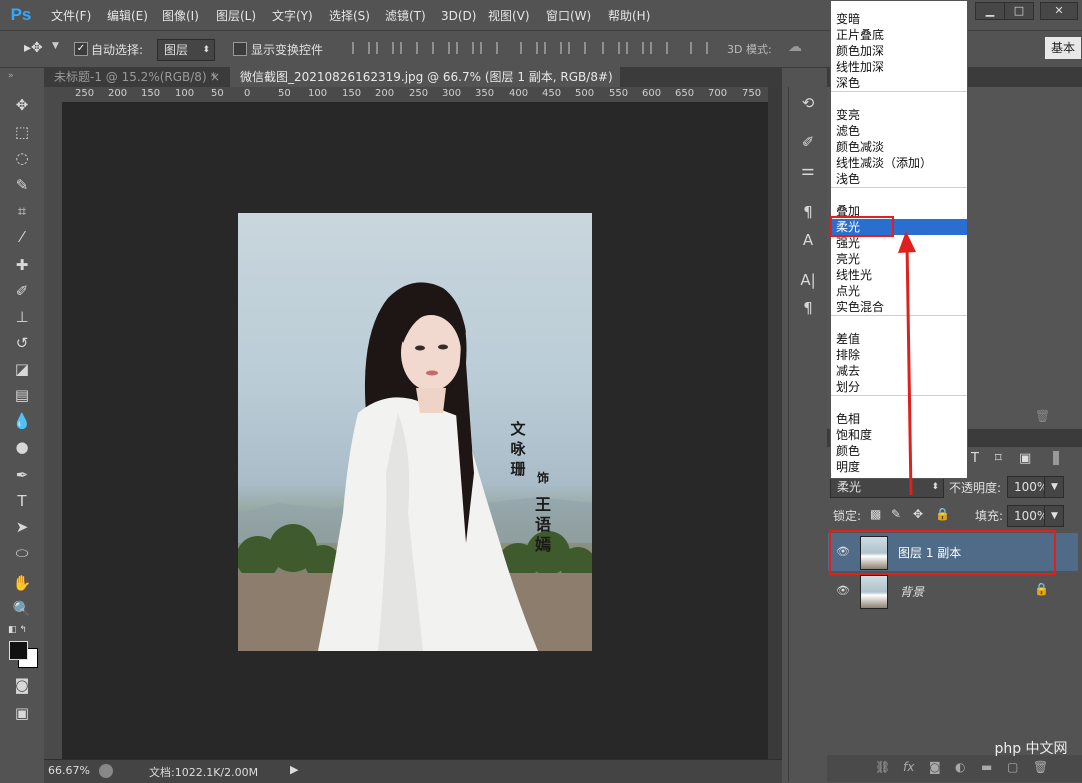  What do you see at coordinates (186, 50) in the screenshot?
I see `auto-select-dropdown: 图层 ⬍` at bounding box center [186, 50].